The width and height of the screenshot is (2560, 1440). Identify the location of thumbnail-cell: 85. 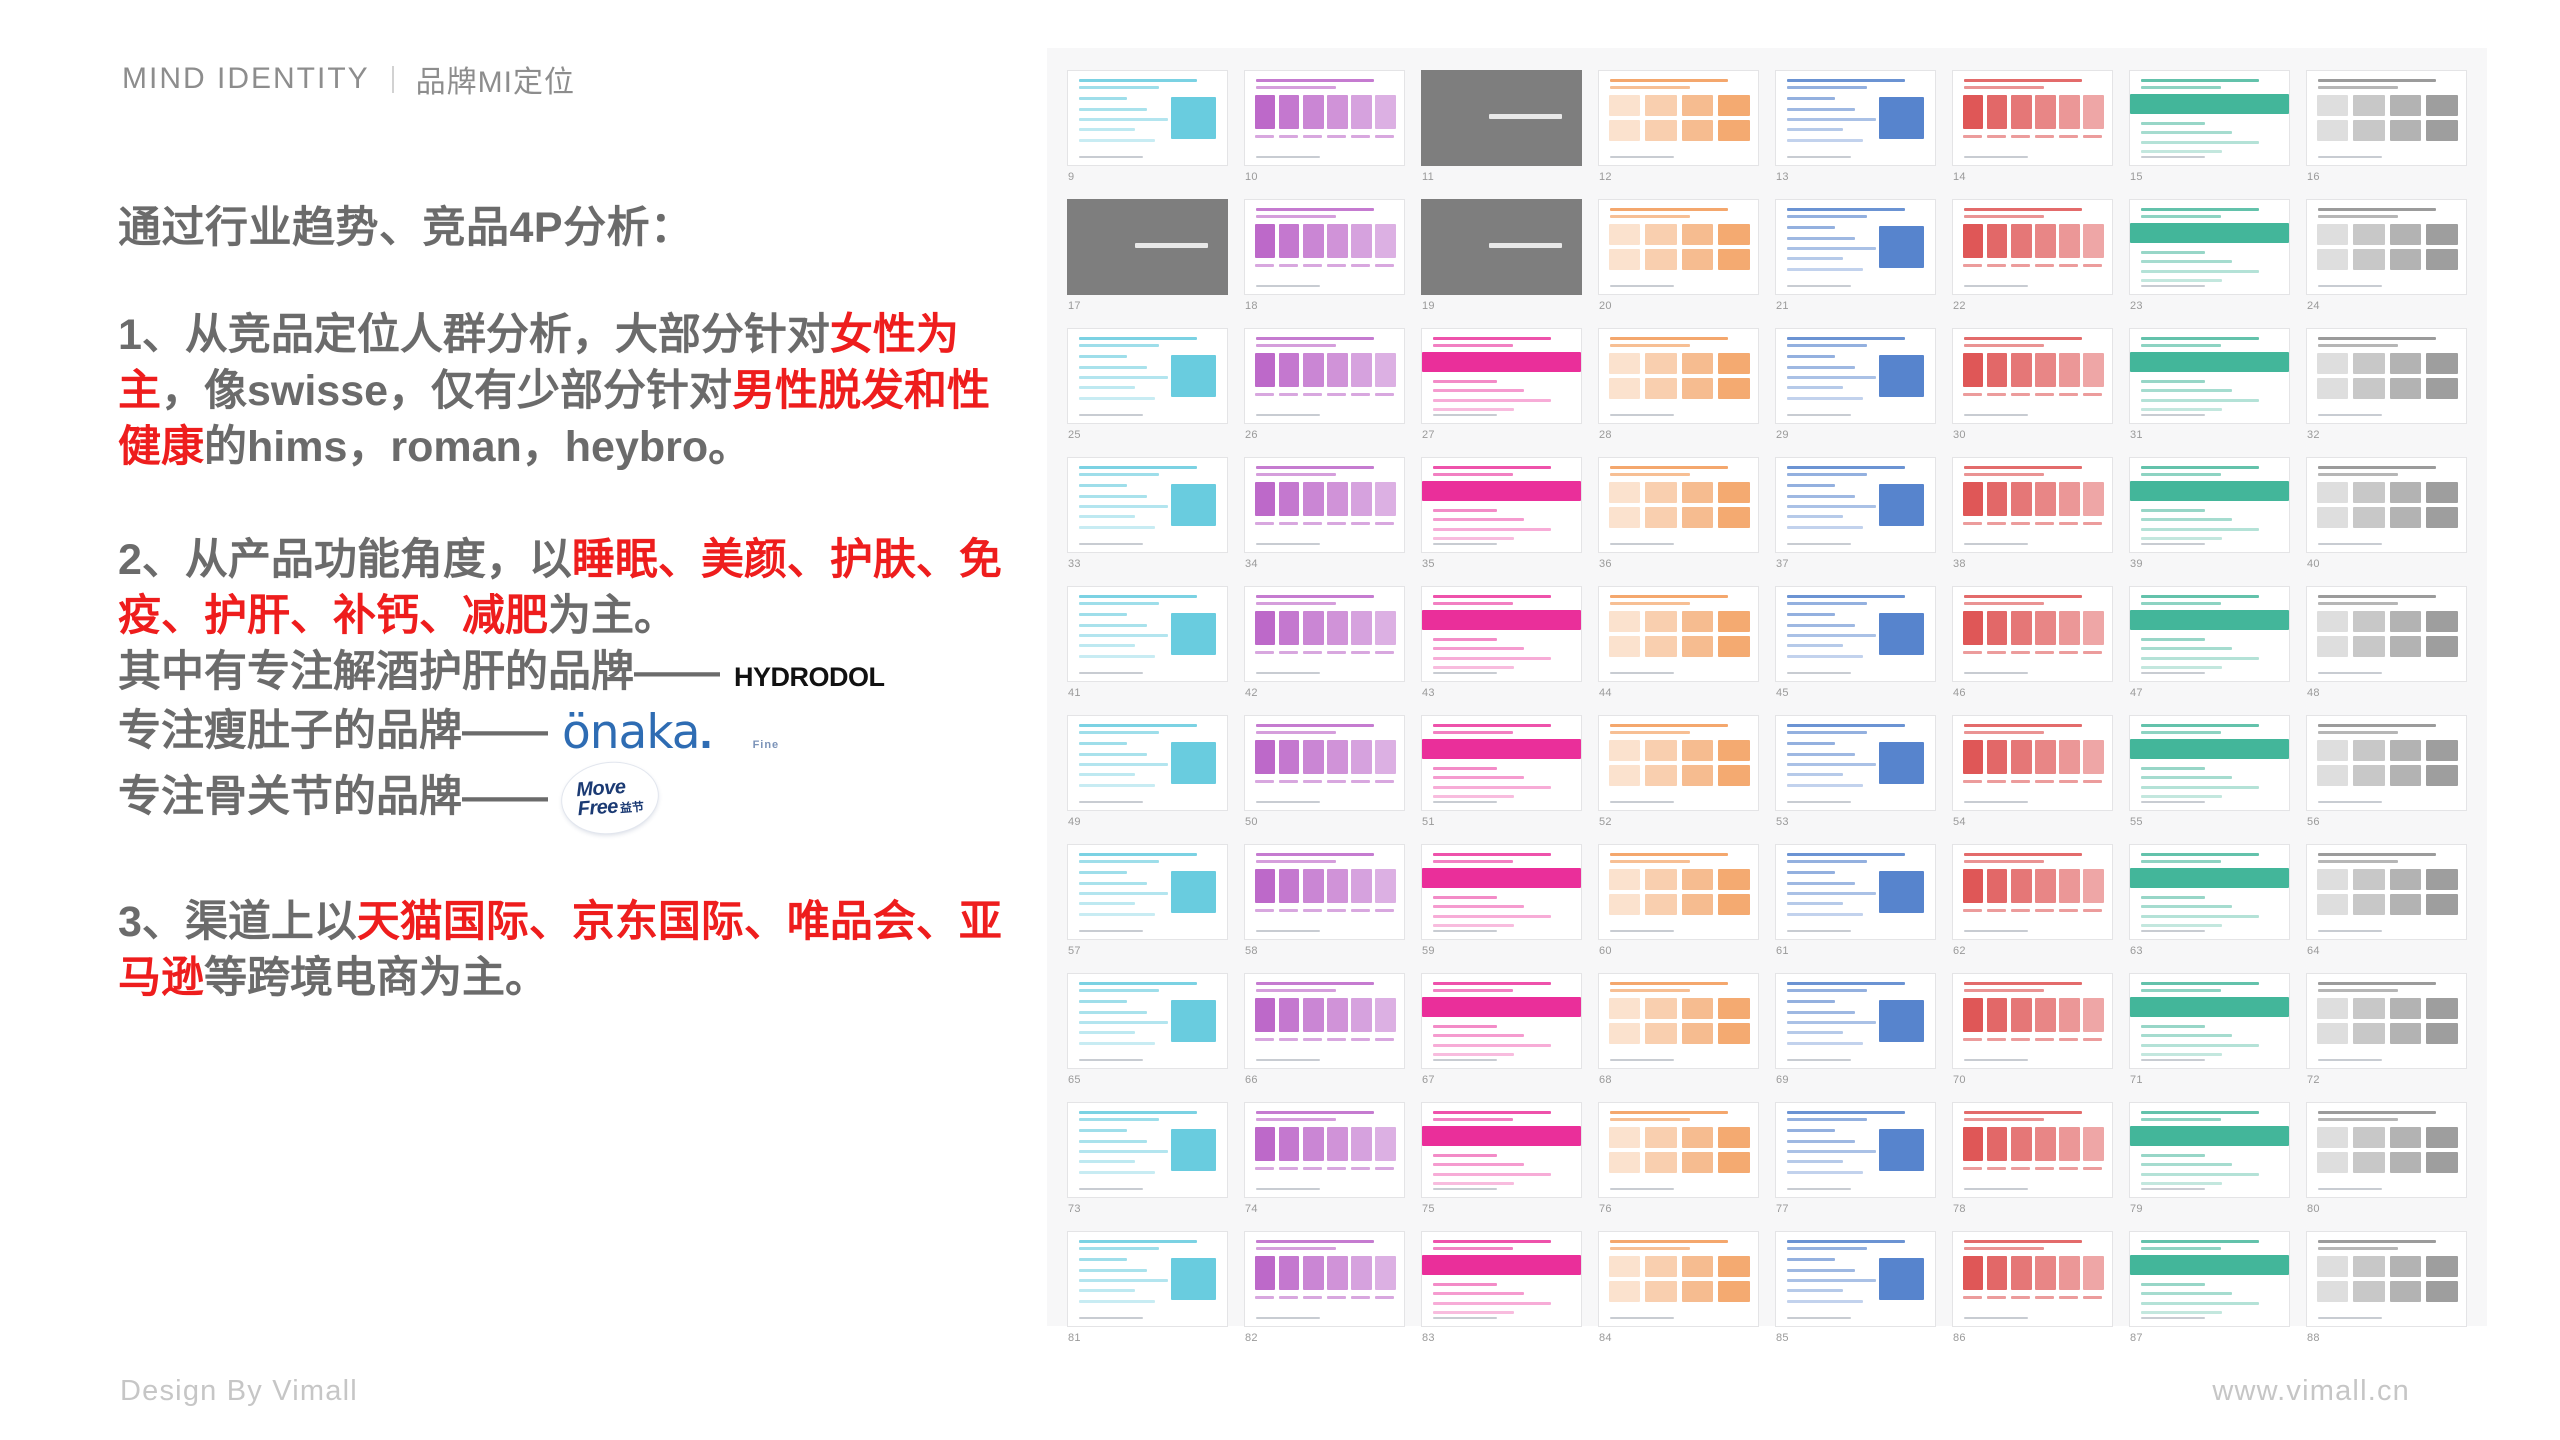
(1855, 1289).